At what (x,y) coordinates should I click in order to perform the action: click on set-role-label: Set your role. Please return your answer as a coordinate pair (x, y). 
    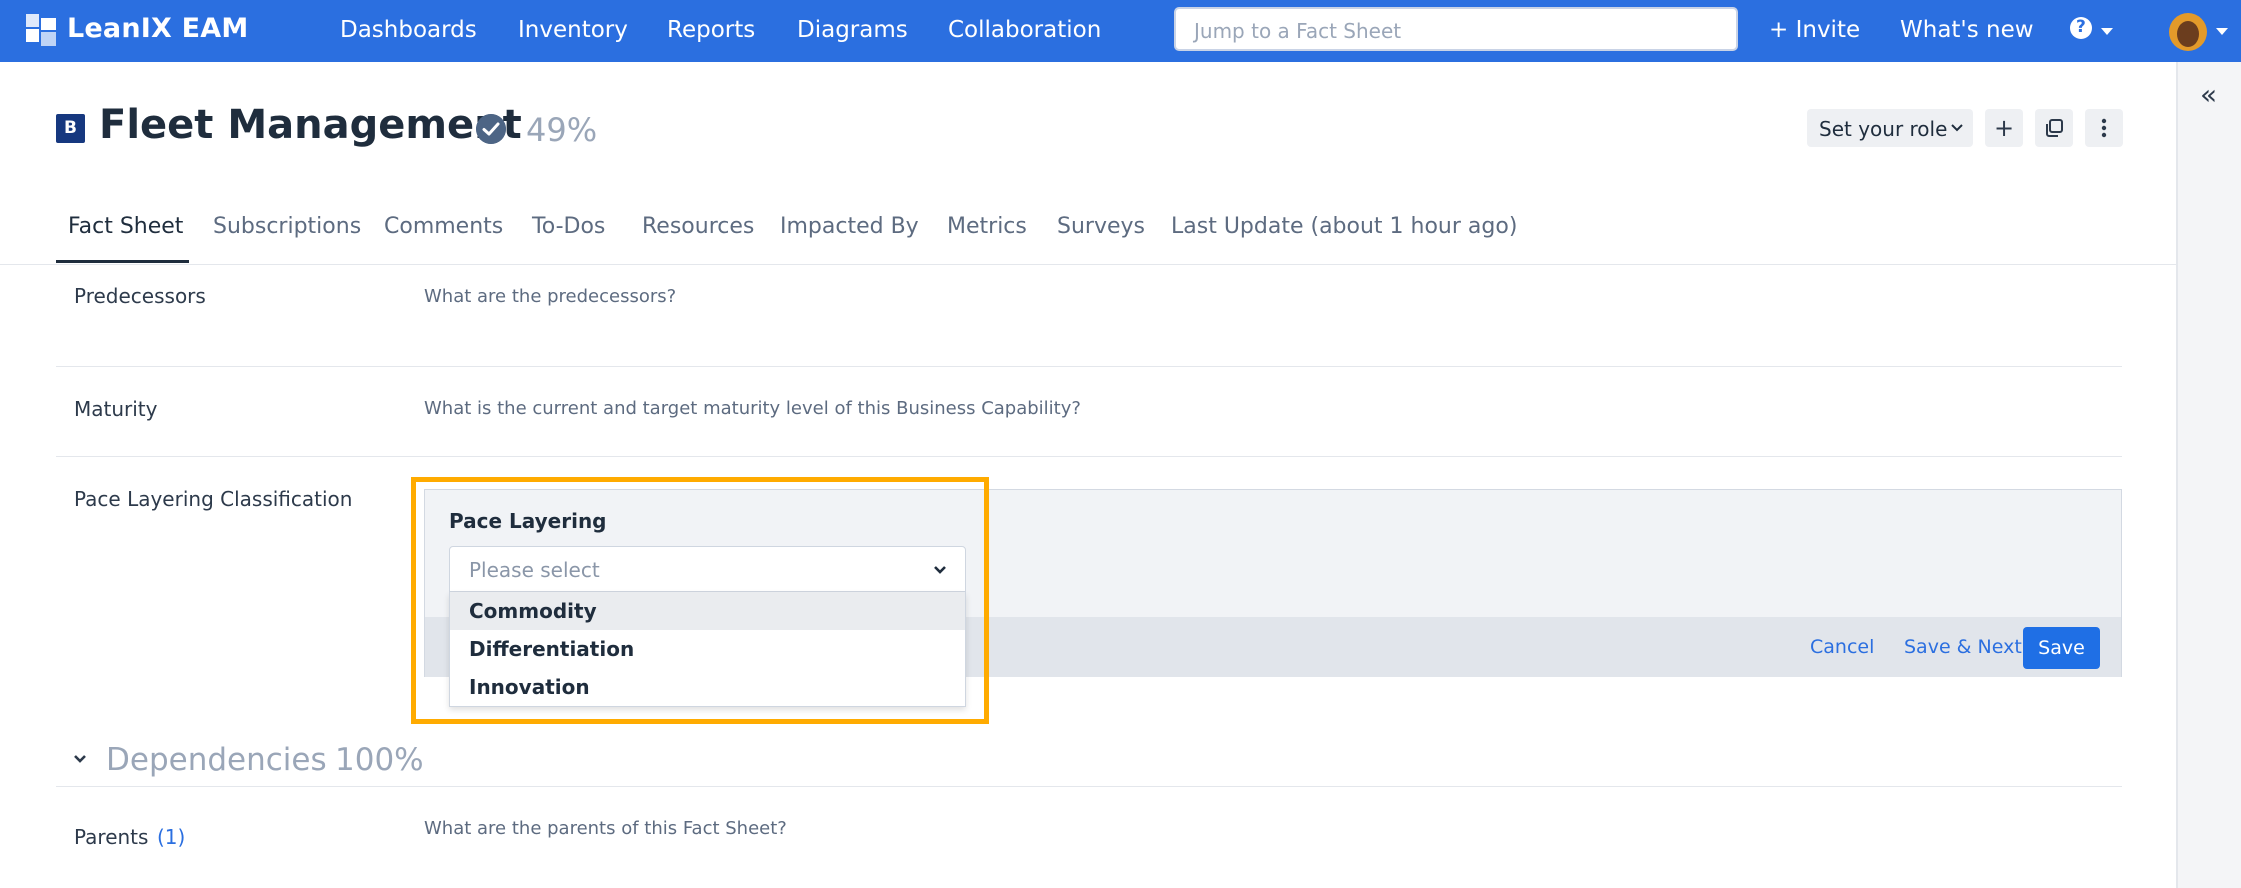
    Looking at the image, I should click on (1883, 129).